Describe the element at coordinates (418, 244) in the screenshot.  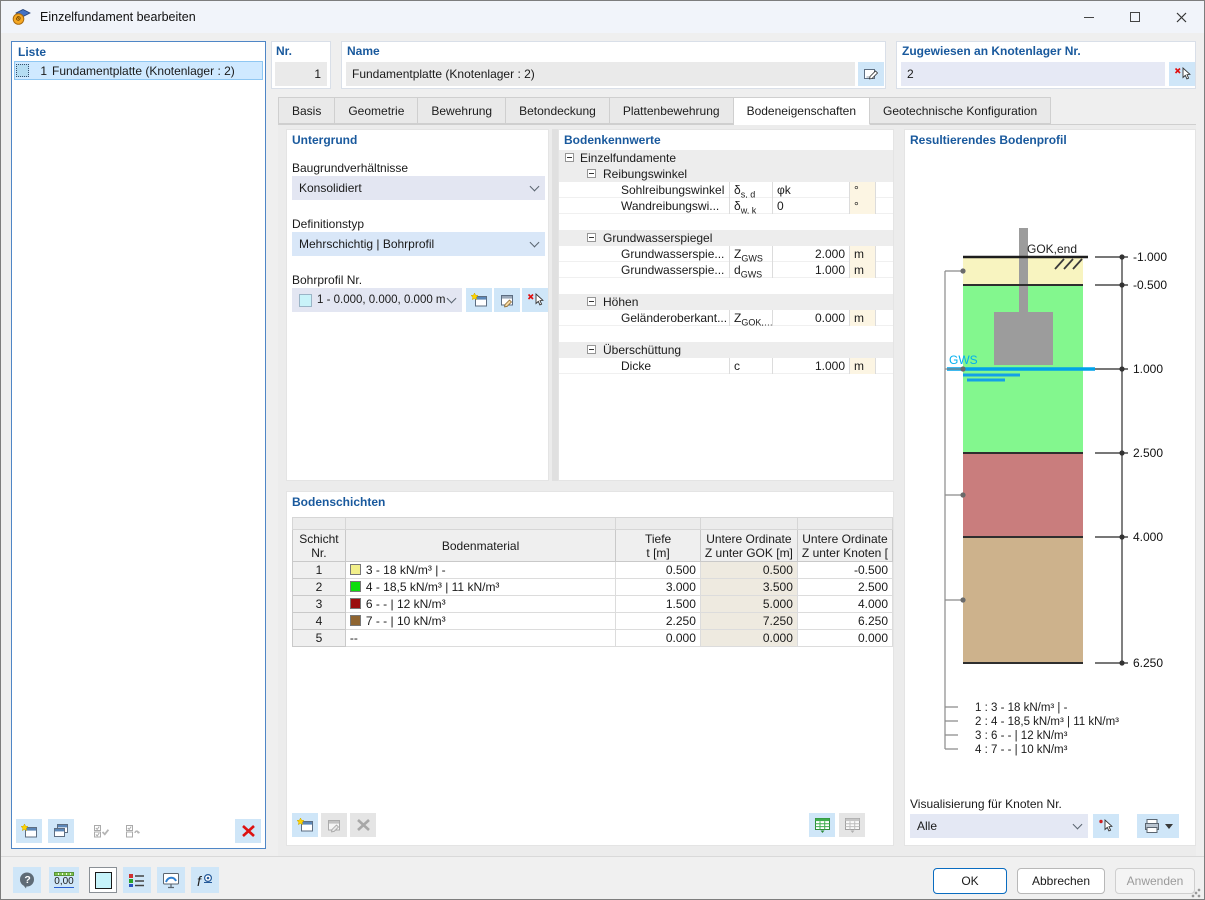
I see `deftyp-select: Mehrschichtig | Bohrprofil` at that location.